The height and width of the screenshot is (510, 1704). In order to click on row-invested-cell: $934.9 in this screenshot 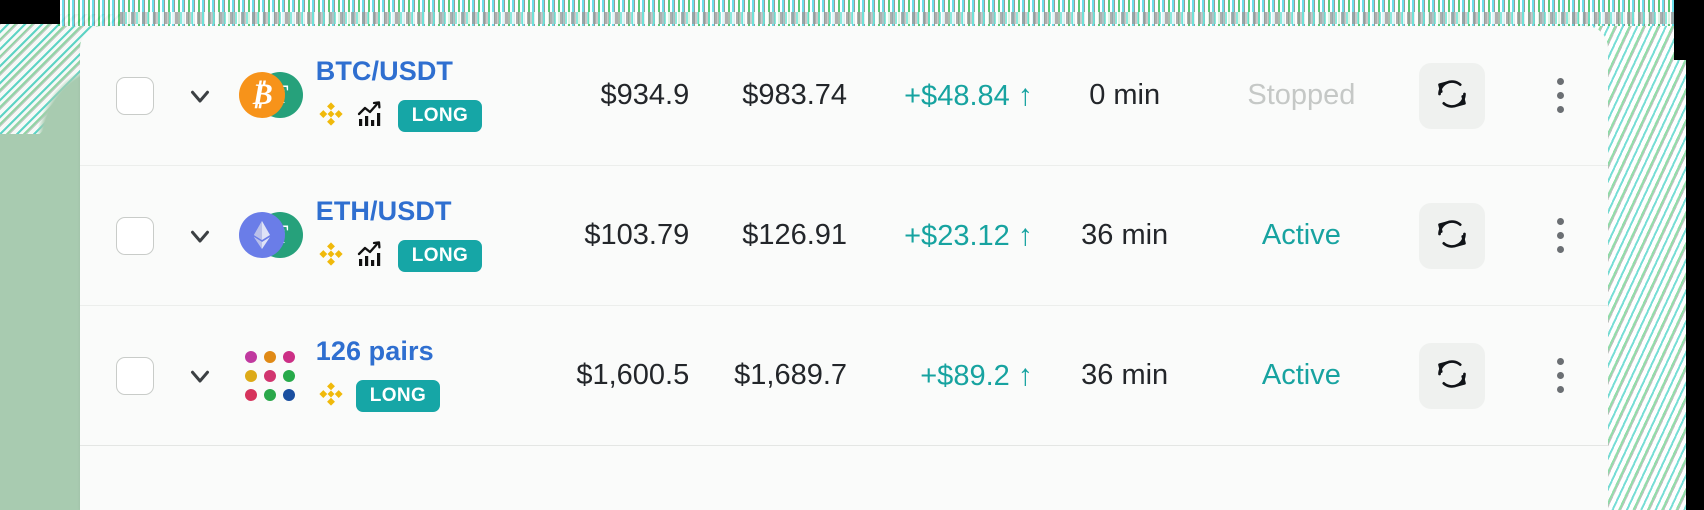, I will do `click(609, 95)`.